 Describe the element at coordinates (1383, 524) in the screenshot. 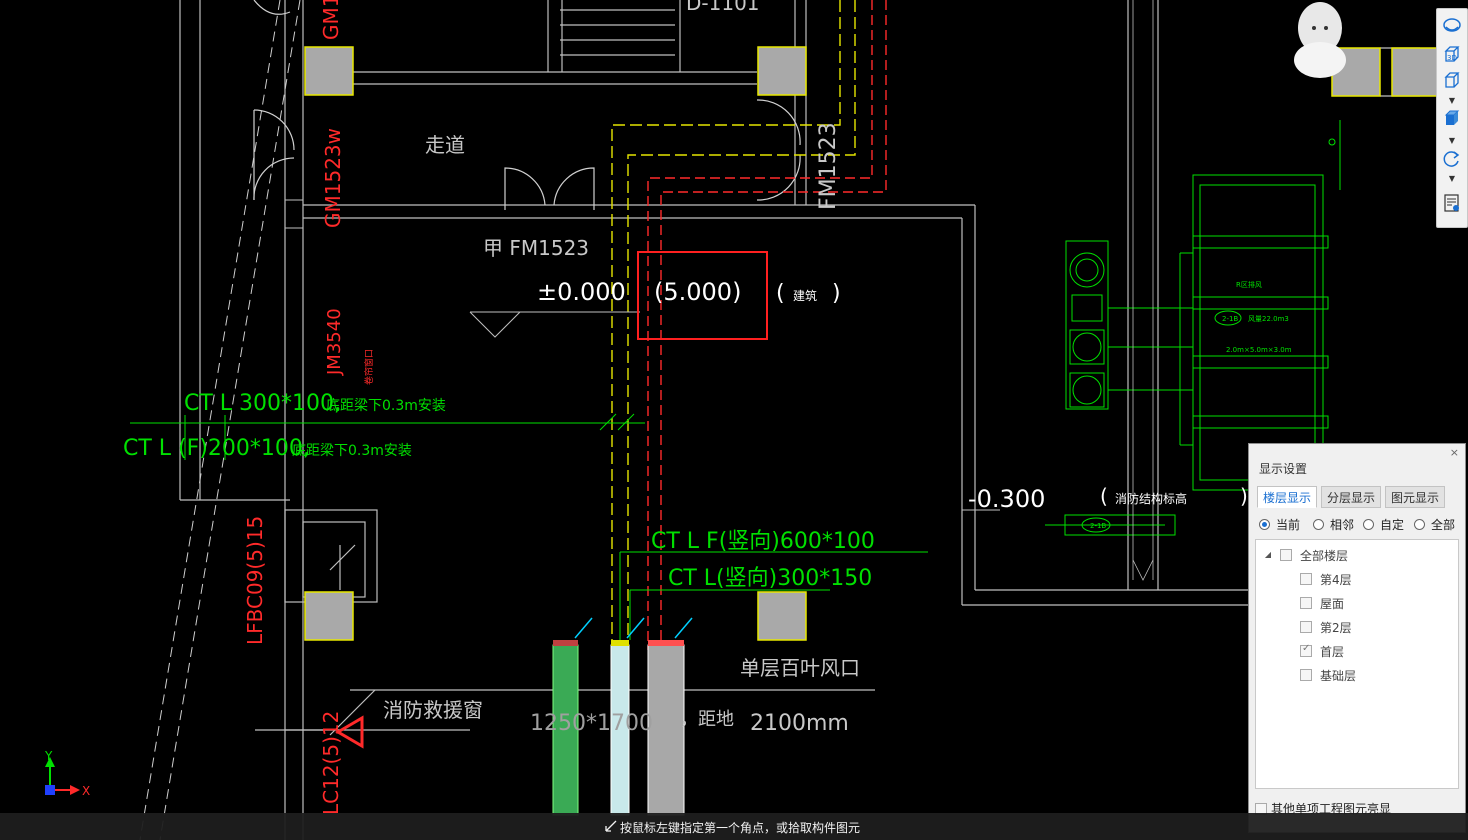

I see `radio-custom: 自定` at that location.